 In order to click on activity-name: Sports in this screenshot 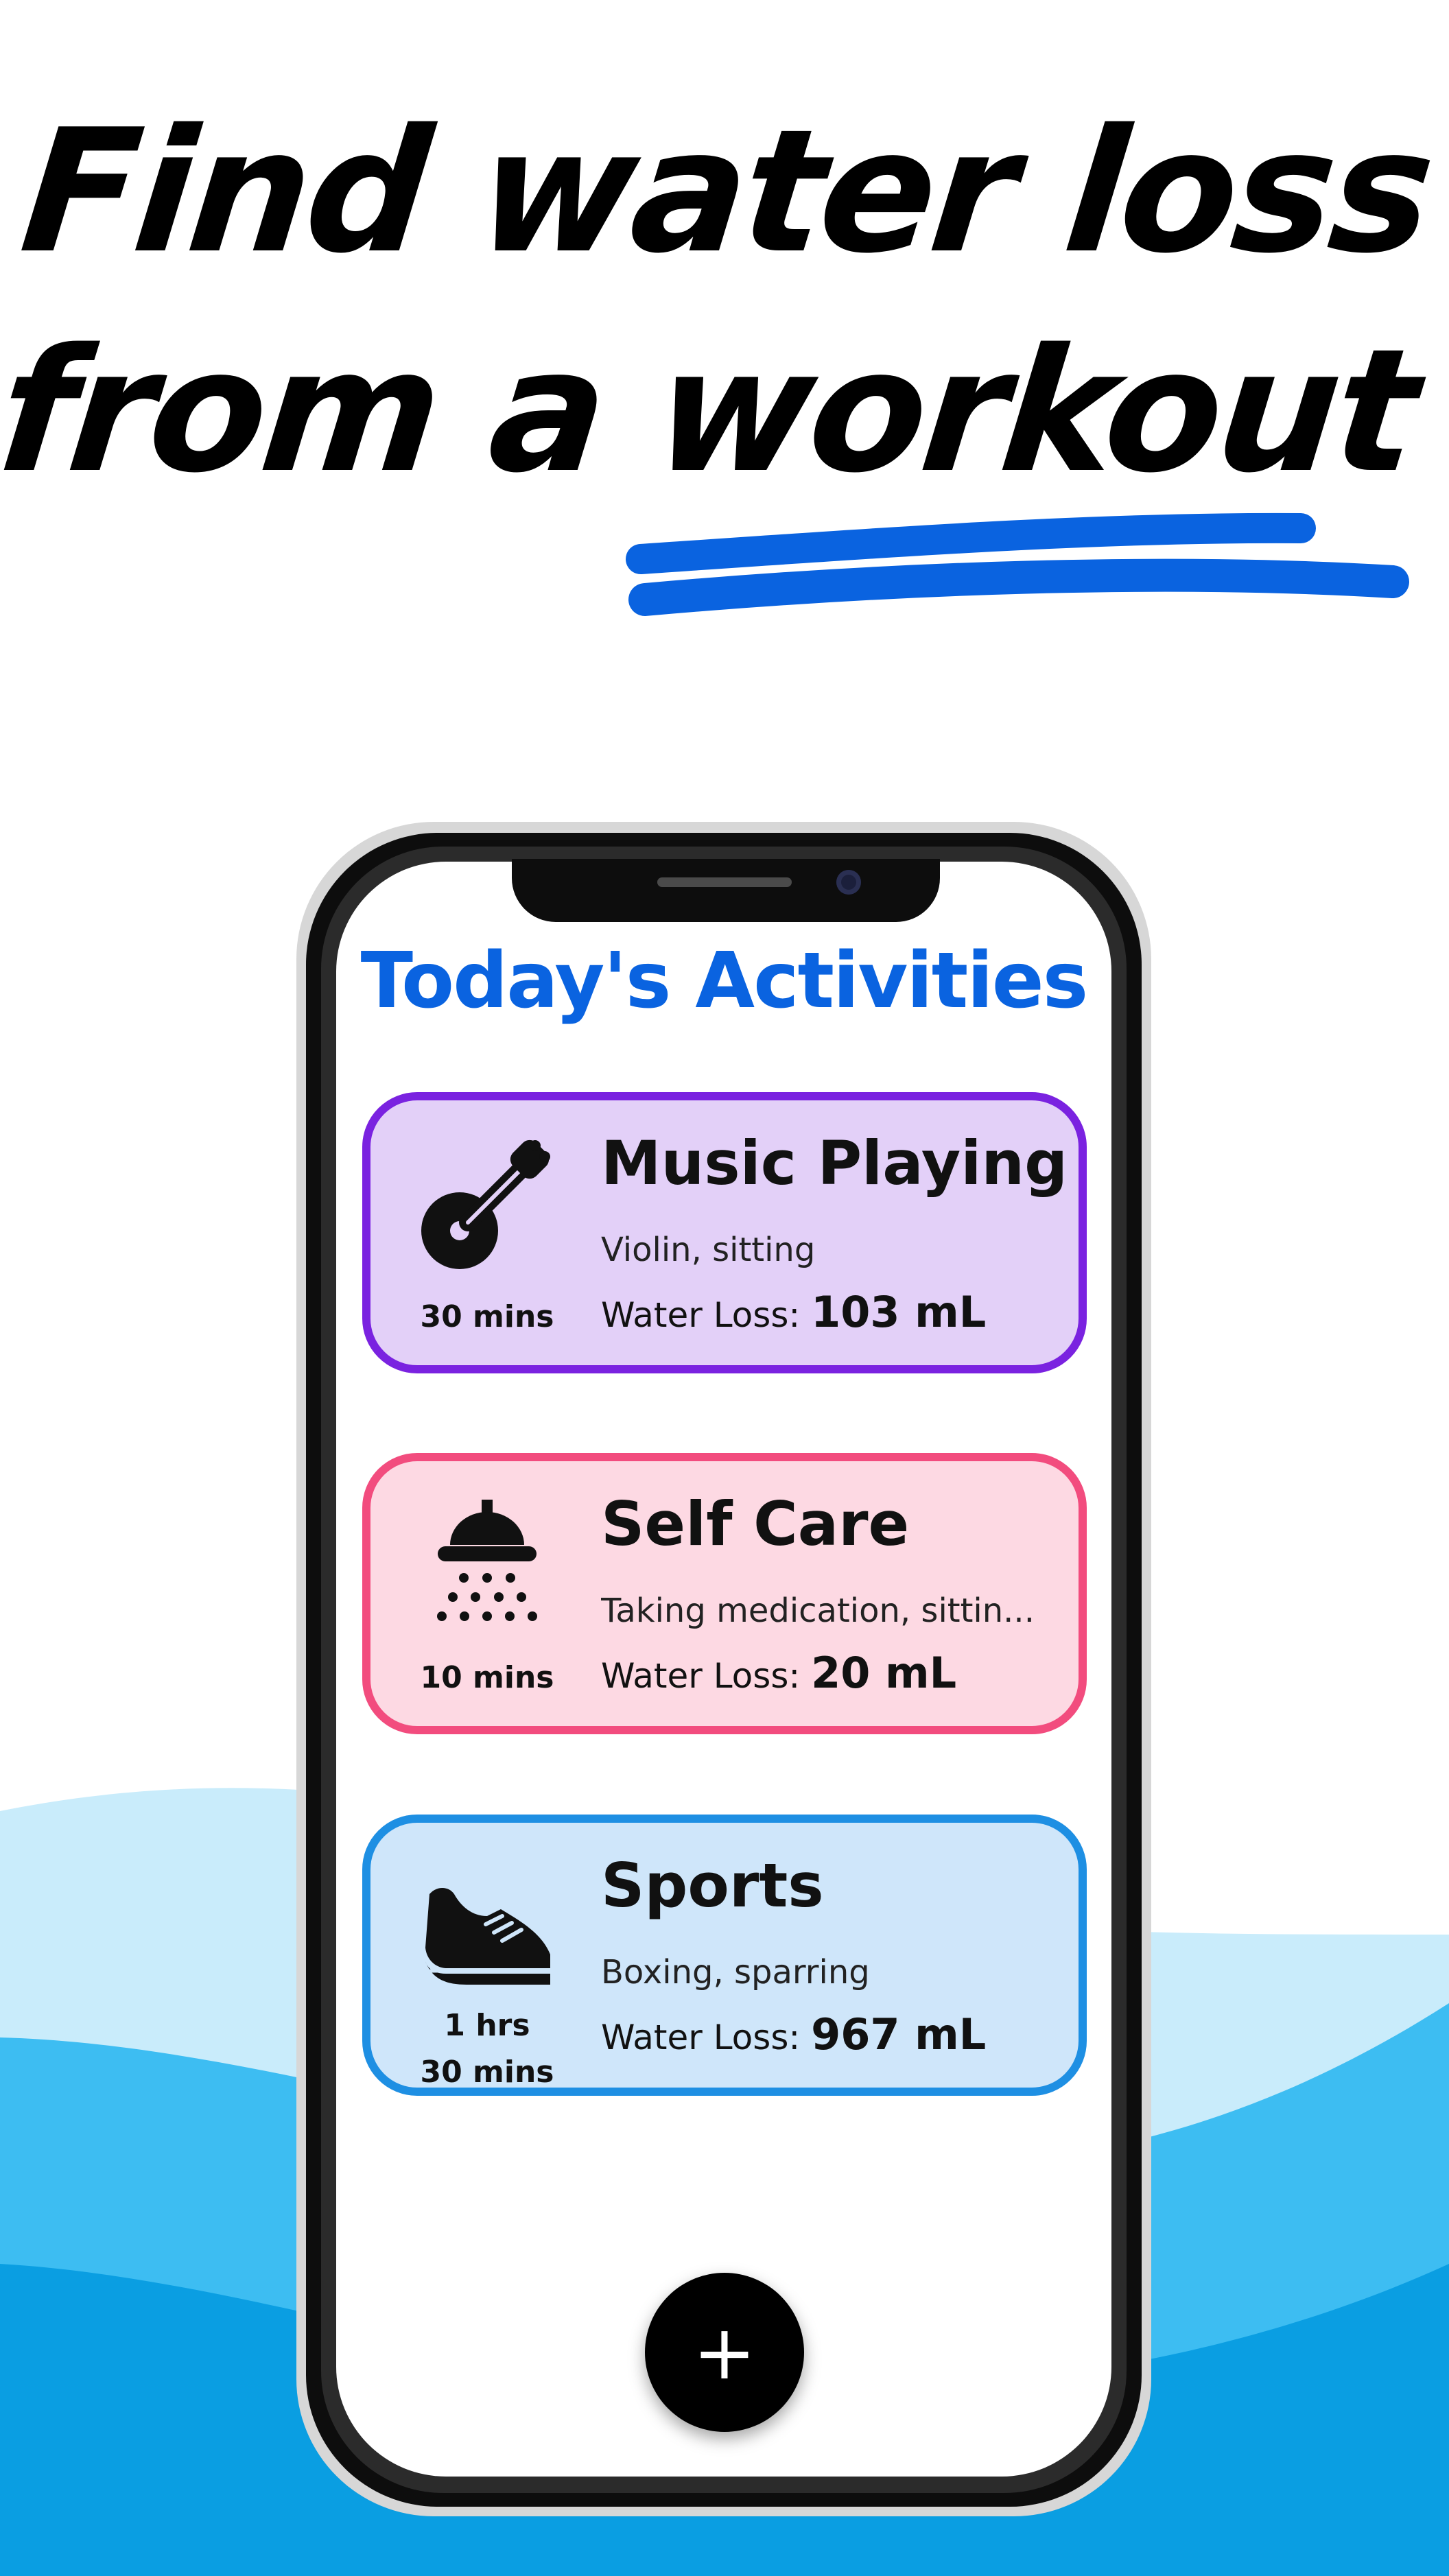, I will do `click(712, 1885)`.